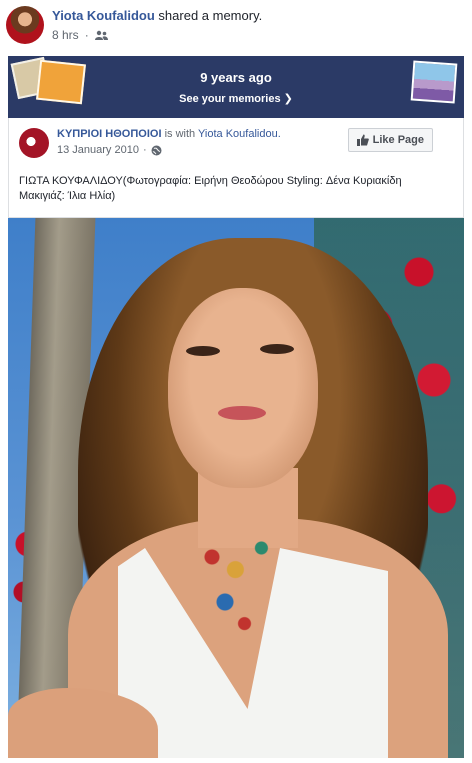  Describe the element at coordinates (65, 35) in the screenshot. I see `post-time: 8 hrs` at that location.